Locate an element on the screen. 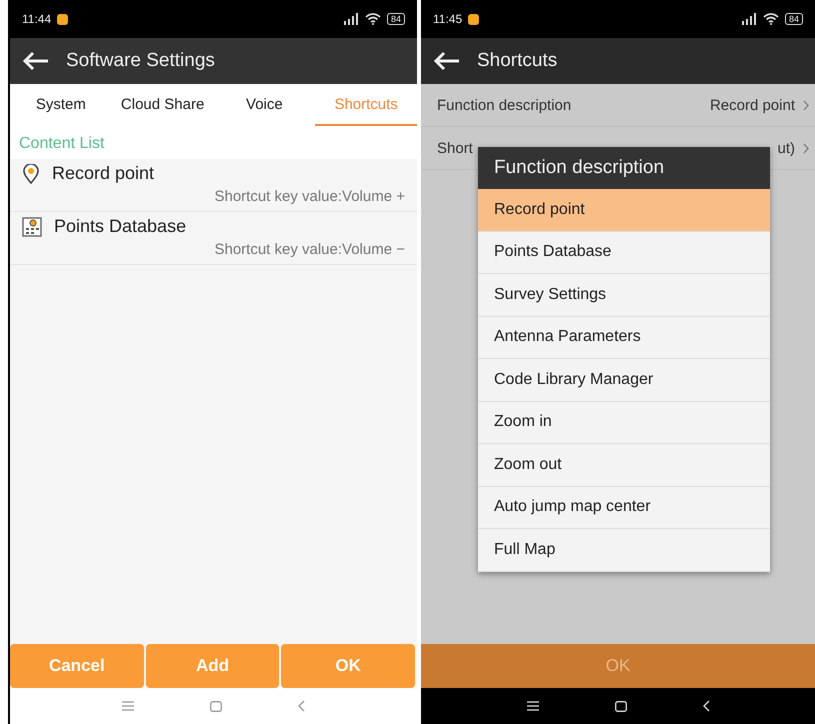 Image resolution: width=815 pixels, height=724 pixels. setting-label: Function description is located at coordinates (504, 105).